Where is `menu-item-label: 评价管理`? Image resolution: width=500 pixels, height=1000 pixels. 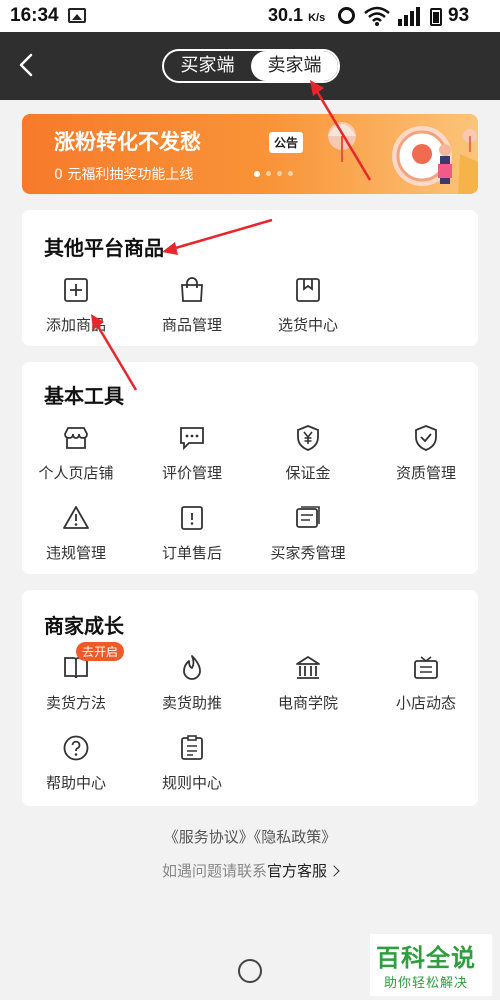
menu-item-label: 评价管理 is located at coordinates (191, 473).